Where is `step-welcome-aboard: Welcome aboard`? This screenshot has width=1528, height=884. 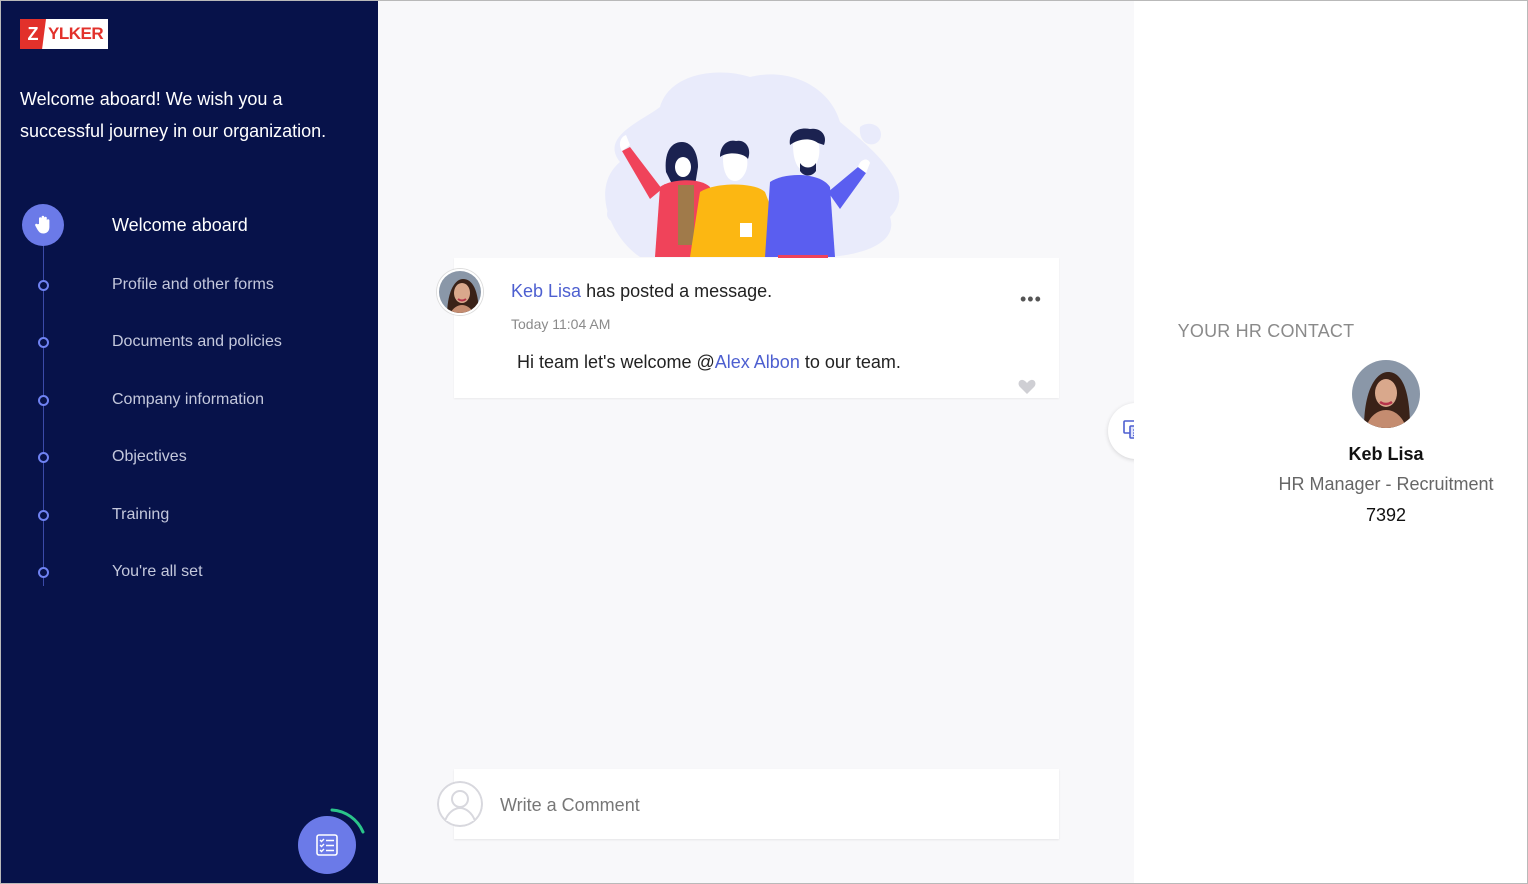 step-welcome-aboard: Welcome aboard is located at coordinates (189, 225).